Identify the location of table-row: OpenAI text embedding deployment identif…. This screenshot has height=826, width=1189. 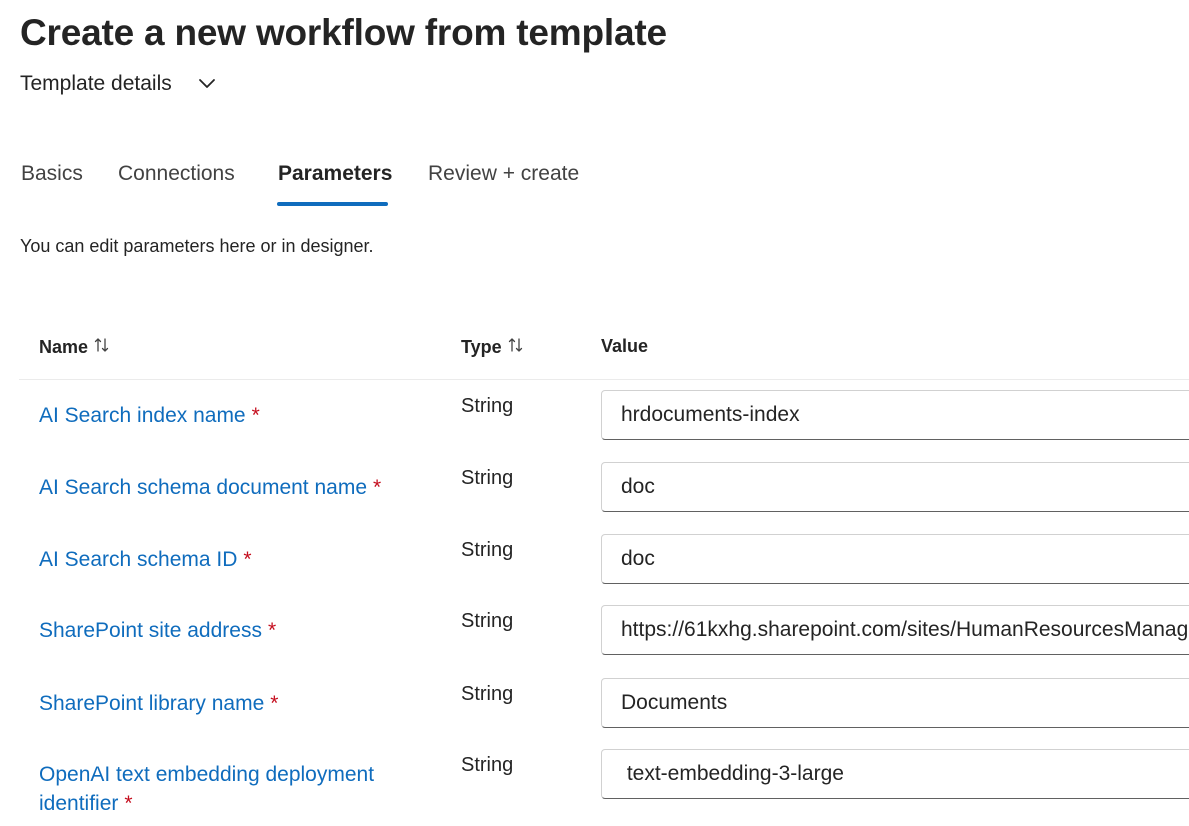
(604, 787).